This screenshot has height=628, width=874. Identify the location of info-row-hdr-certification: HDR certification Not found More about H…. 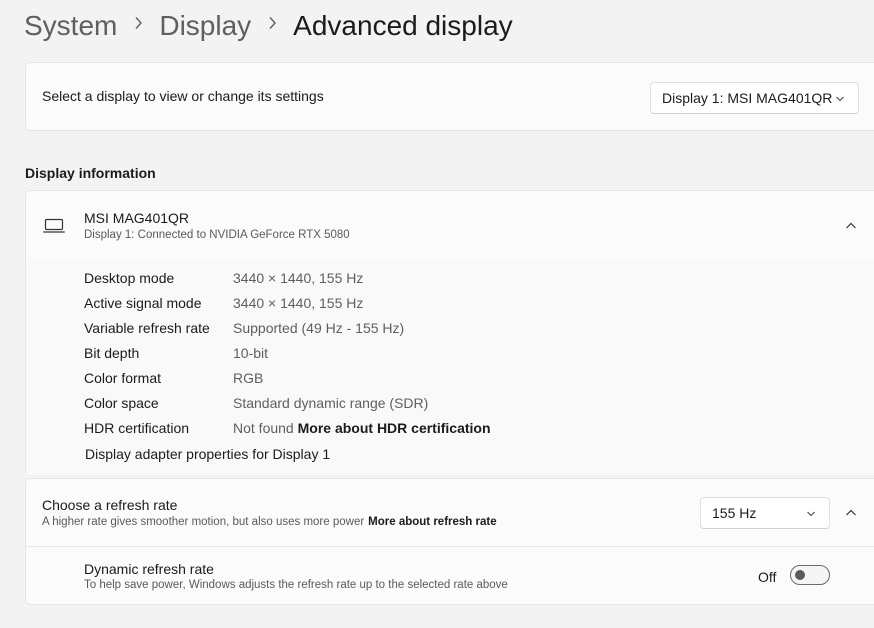
(287, 428).